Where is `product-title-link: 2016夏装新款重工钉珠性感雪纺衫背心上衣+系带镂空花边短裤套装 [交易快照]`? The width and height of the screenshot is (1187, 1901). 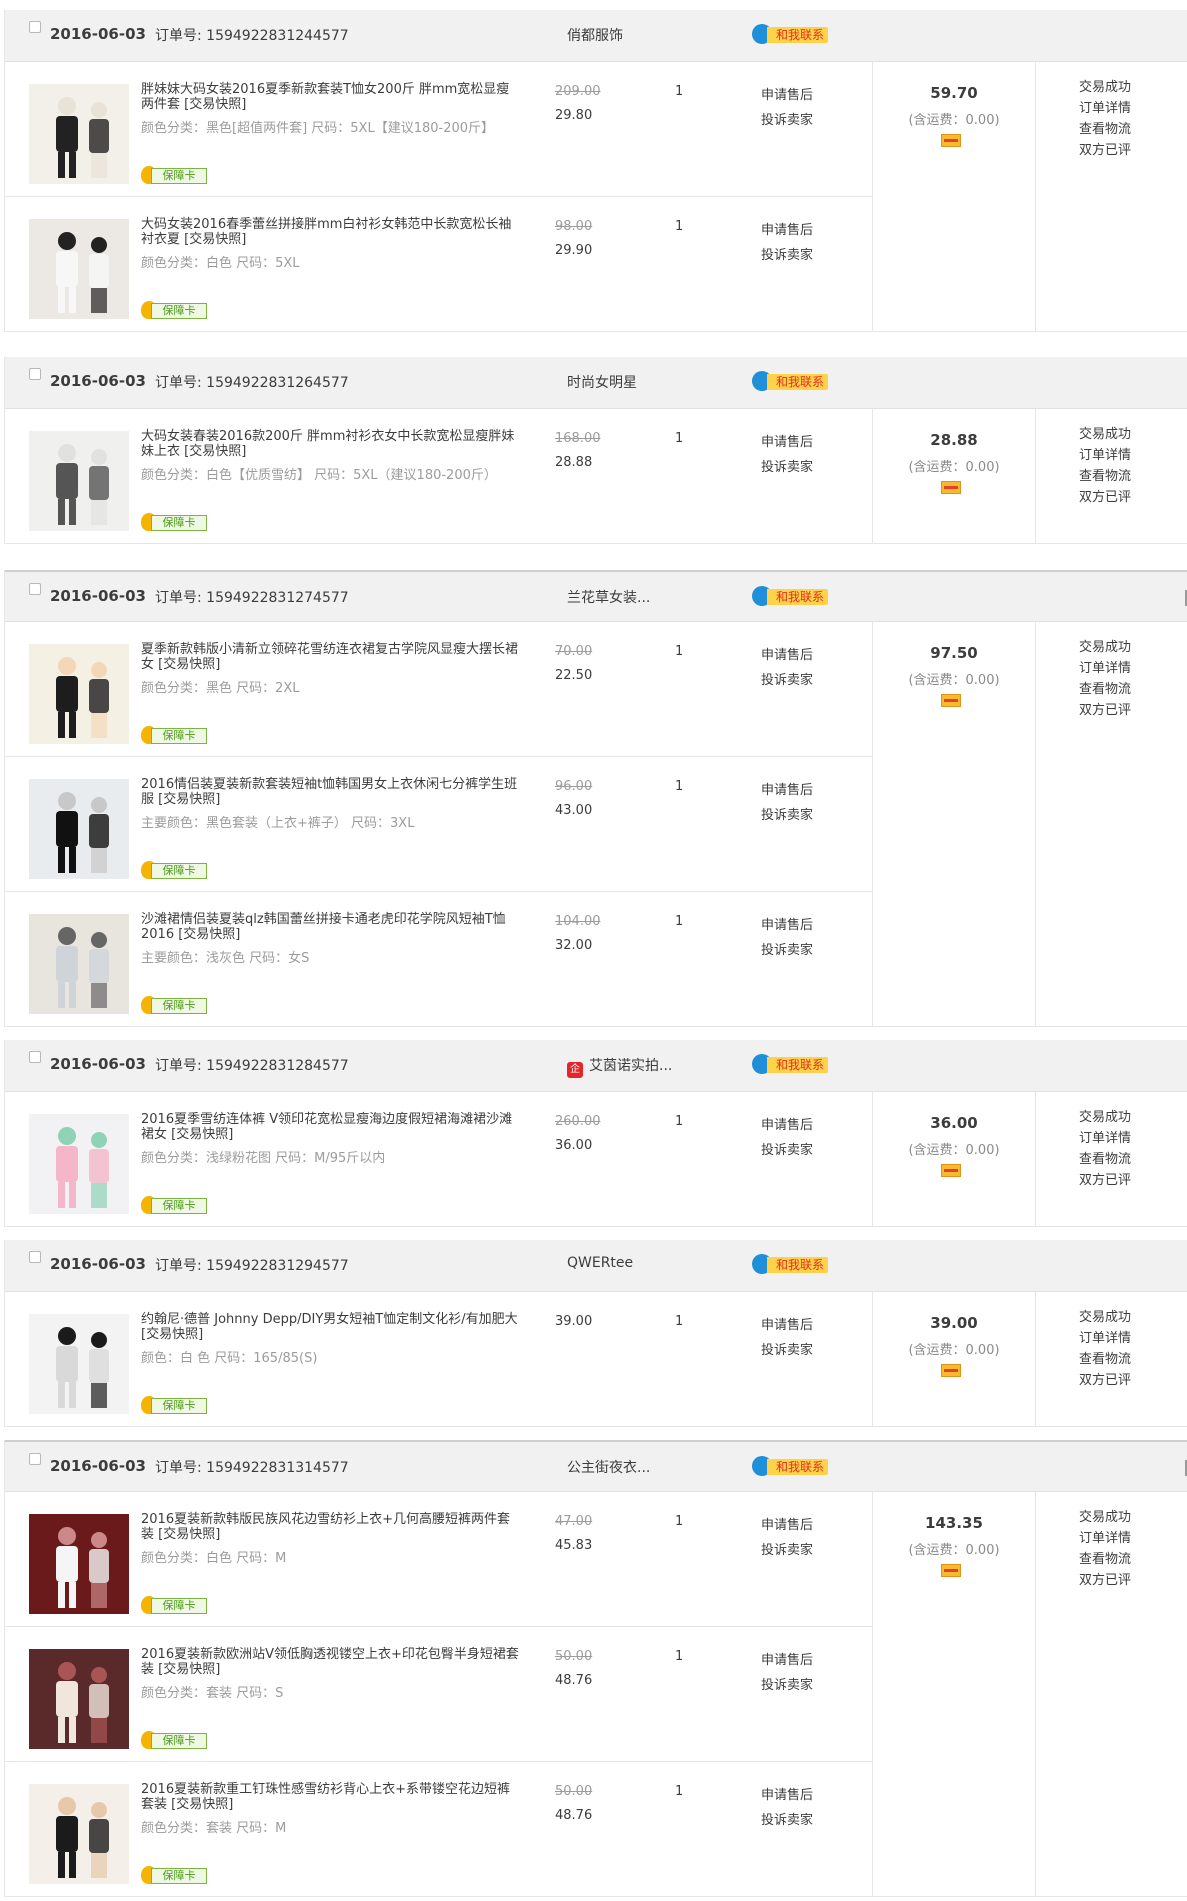
product-title-link: 2016夏装新款重工钉珠性感雪纺衫背心上衣+系带镂空花边短裤套装 [交易快照] is located at coordinates (331, 1797).